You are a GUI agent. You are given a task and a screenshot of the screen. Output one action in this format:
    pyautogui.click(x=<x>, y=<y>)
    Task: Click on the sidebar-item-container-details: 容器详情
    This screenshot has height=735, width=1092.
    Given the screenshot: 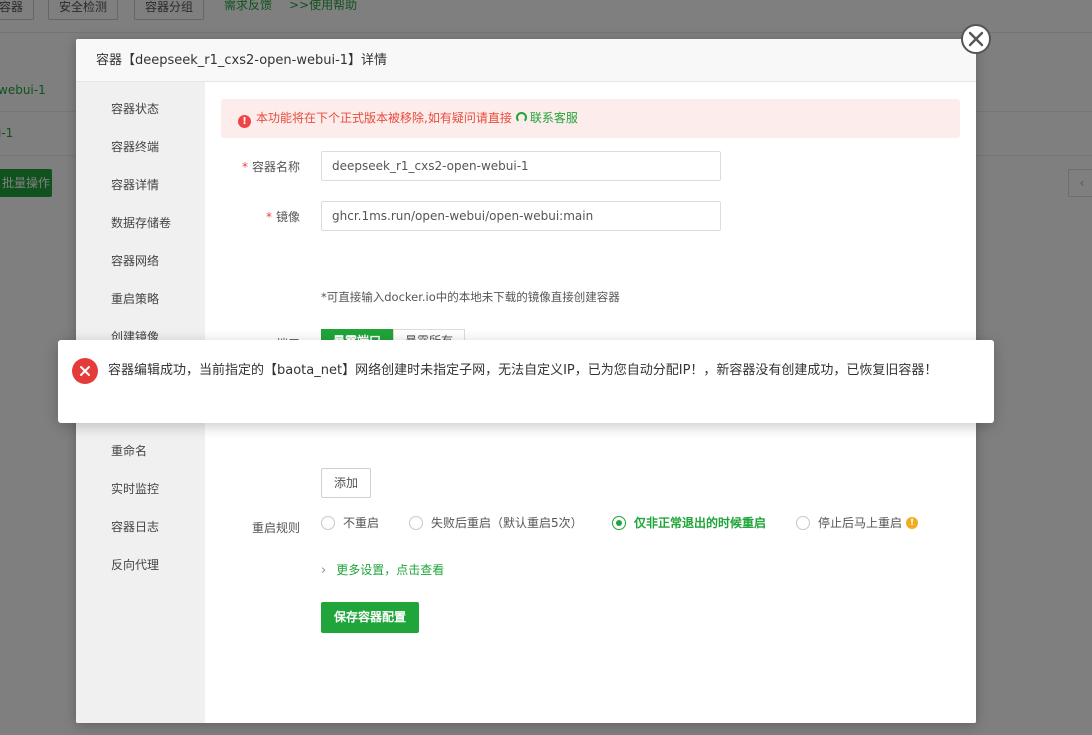 What is the action you would take?
    pyautogui.click(x=140, y=185)
    